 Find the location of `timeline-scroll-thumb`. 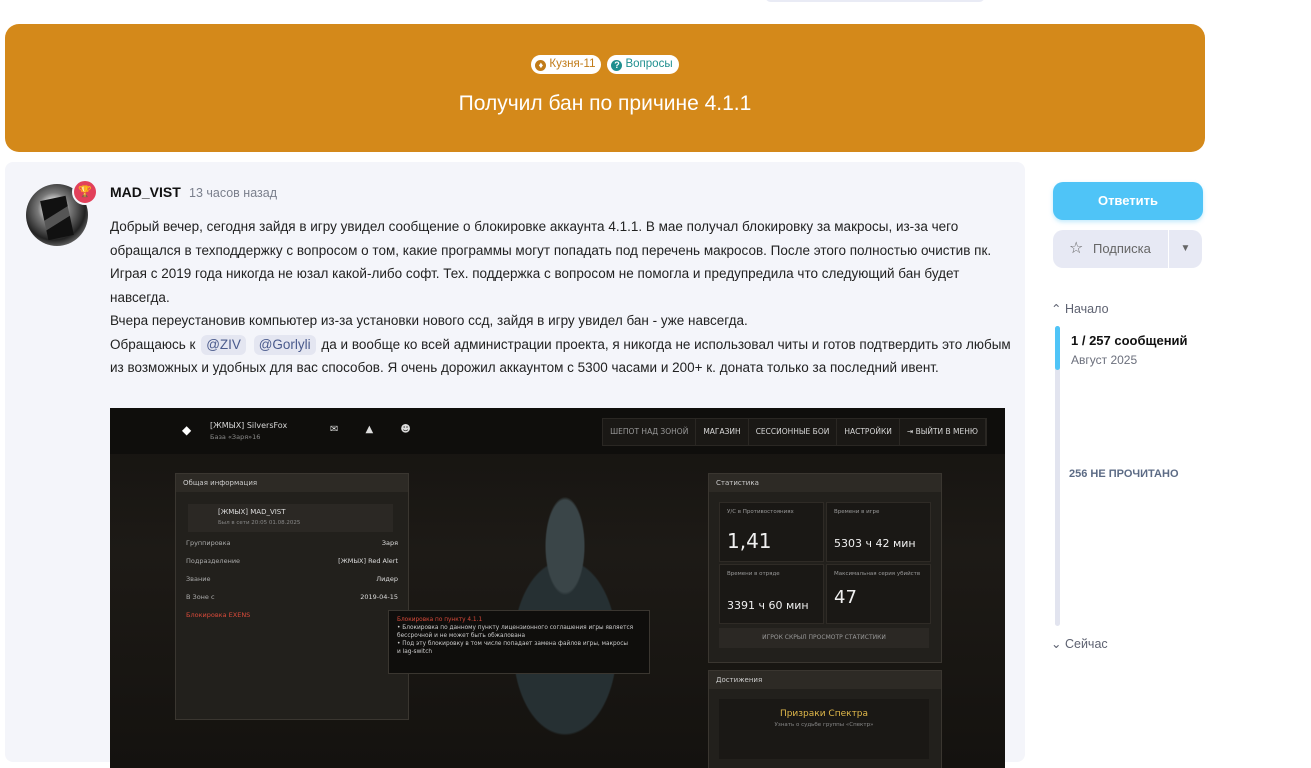

timeline-scroll-thumb is located at coordinates (1057, 348).